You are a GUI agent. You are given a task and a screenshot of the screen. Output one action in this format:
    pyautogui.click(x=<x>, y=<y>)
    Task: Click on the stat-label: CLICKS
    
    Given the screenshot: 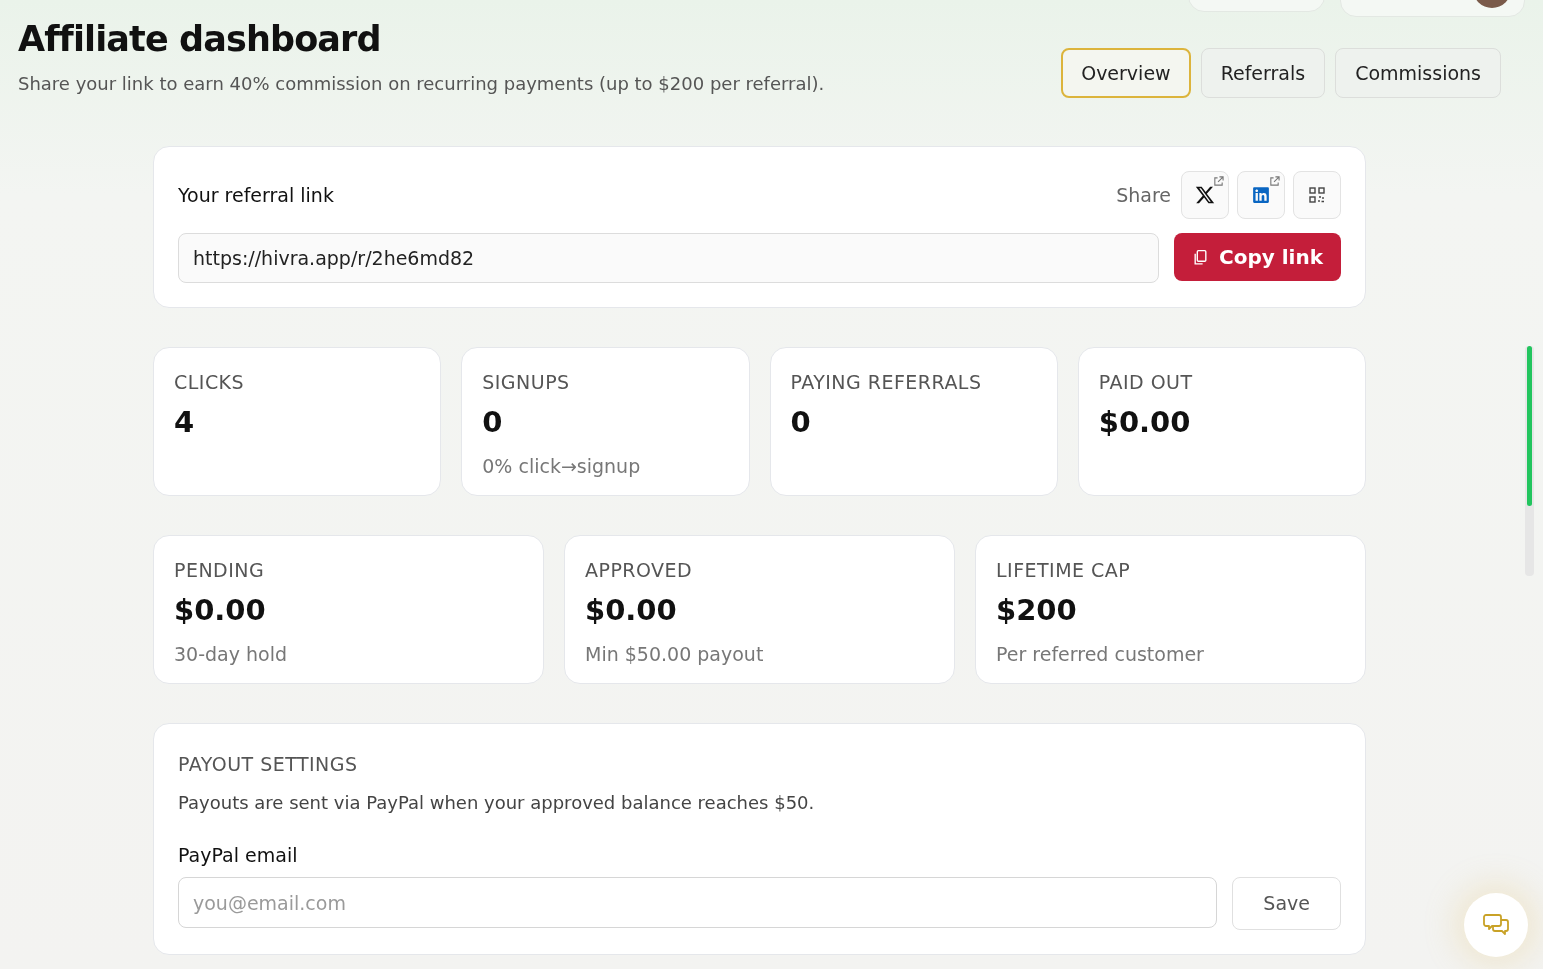 What is the action you would take?
    pyautogui.click(x=210, y=382)
    